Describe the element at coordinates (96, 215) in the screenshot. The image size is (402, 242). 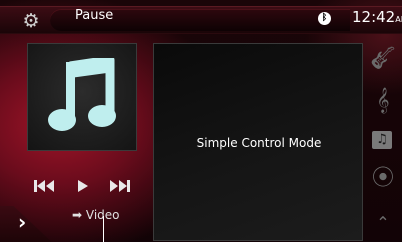
I see `video-link: ➡ Video` at that location.